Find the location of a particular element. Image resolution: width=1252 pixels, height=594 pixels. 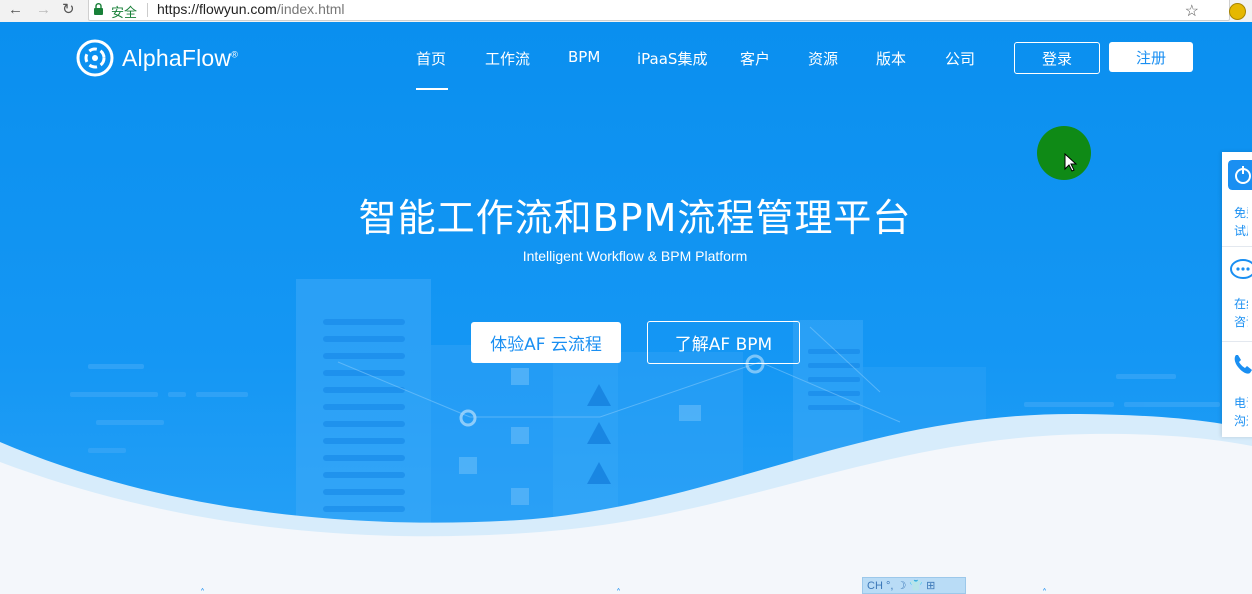

nav-company: 公司 is located at coordinates (960, 58).